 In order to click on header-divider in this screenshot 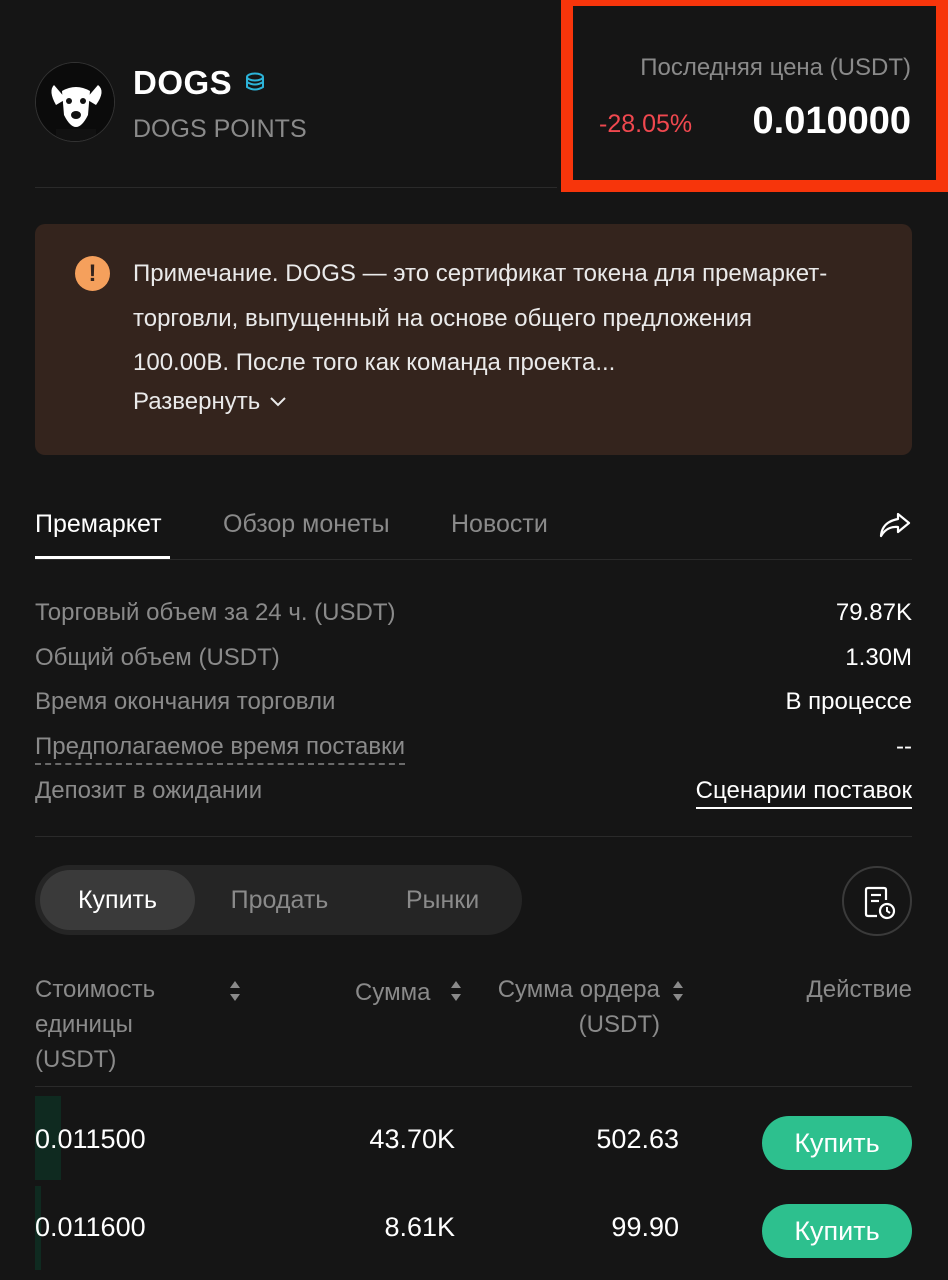, I will do `click(296, 187)`.